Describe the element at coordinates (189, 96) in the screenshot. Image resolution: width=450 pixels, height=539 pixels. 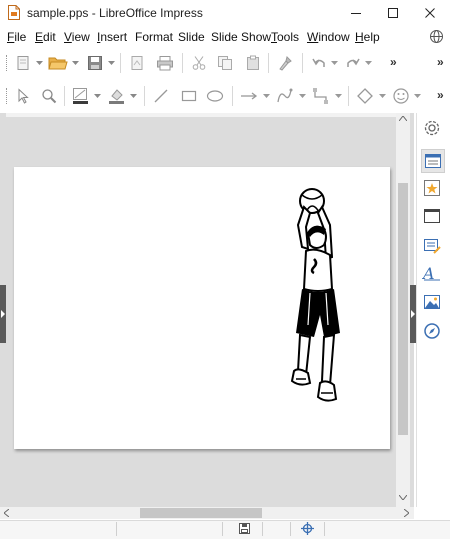
I see `rectangle-icon` at that location.